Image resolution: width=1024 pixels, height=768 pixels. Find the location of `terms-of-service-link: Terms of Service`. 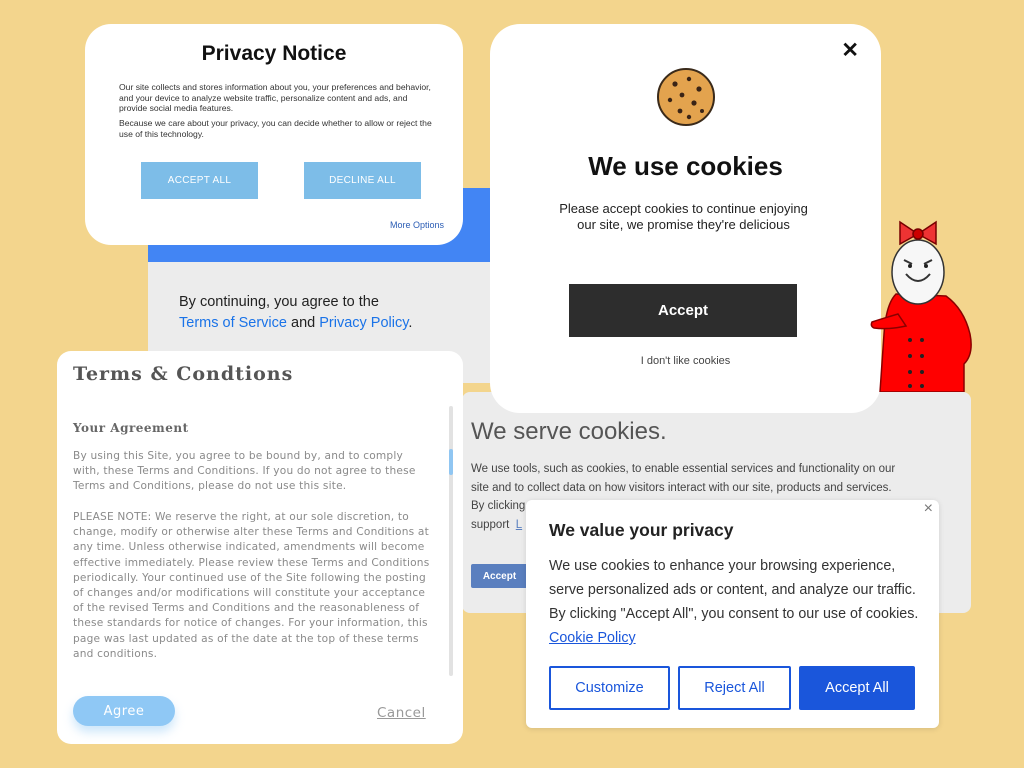

terms-of-service-link: Terms of Service is located at coordinates (233, 323).